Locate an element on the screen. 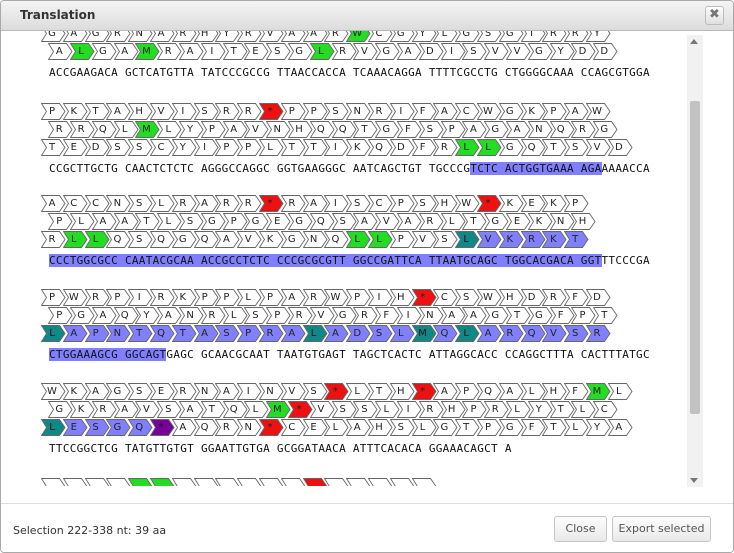 This screenshot has height=553, width=734. amino-acid: C is located at coordinates (467, 111).